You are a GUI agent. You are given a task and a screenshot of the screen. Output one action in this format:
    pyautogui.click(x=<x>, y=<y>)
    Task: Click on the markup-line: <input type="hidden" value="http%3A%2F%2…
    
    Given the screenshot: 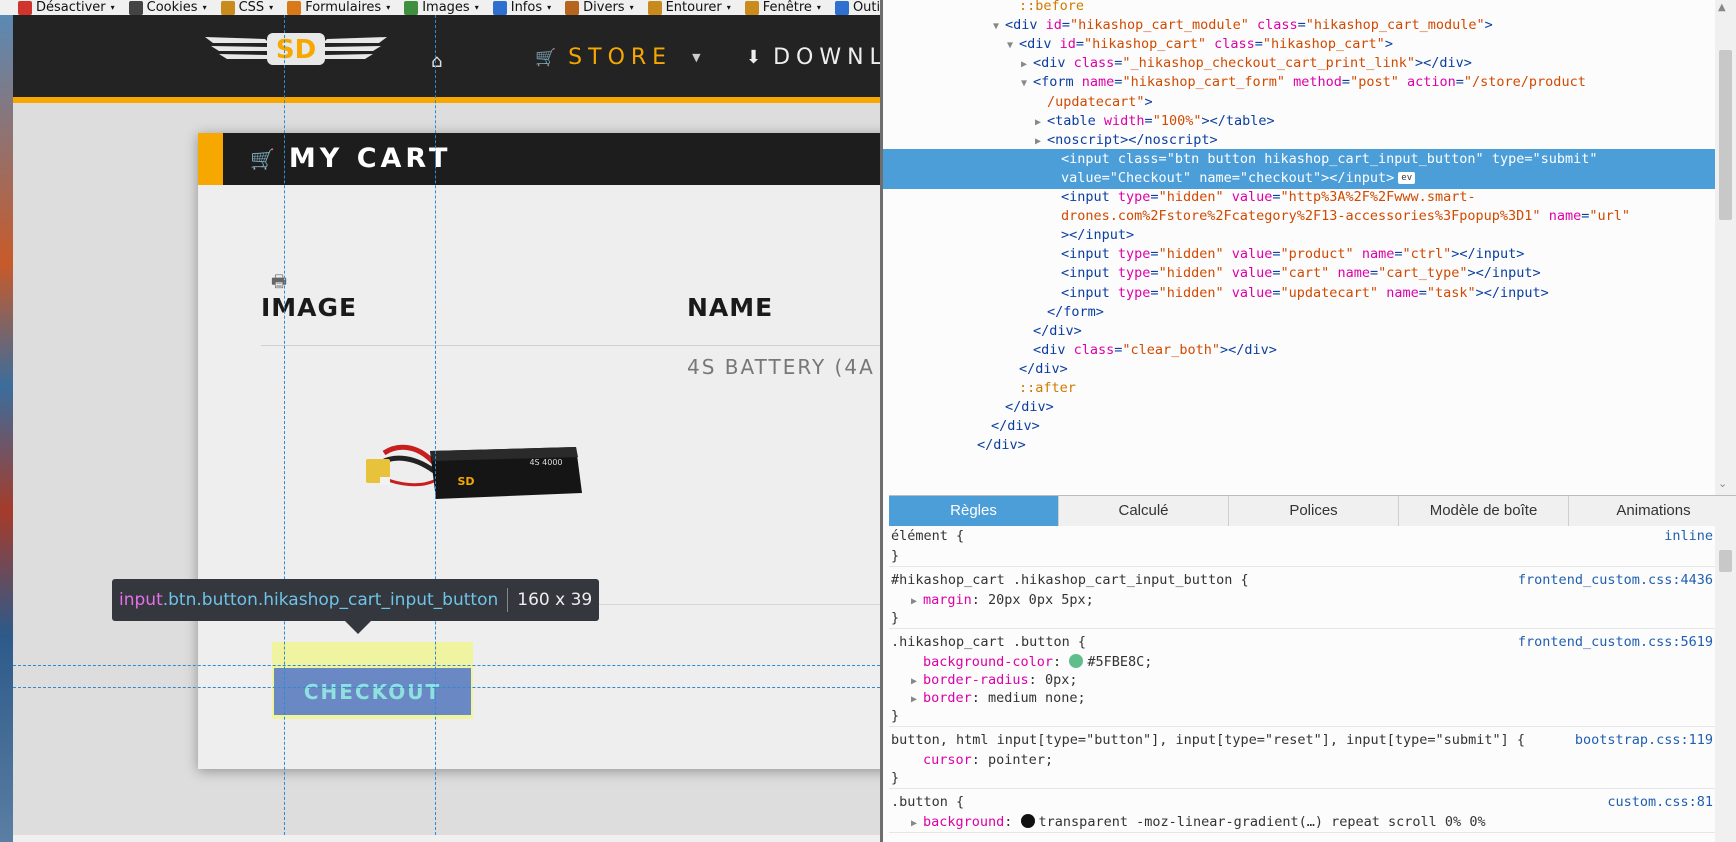 What is the action you would take?
    pyautogui.click(x=1299, y=197)
    